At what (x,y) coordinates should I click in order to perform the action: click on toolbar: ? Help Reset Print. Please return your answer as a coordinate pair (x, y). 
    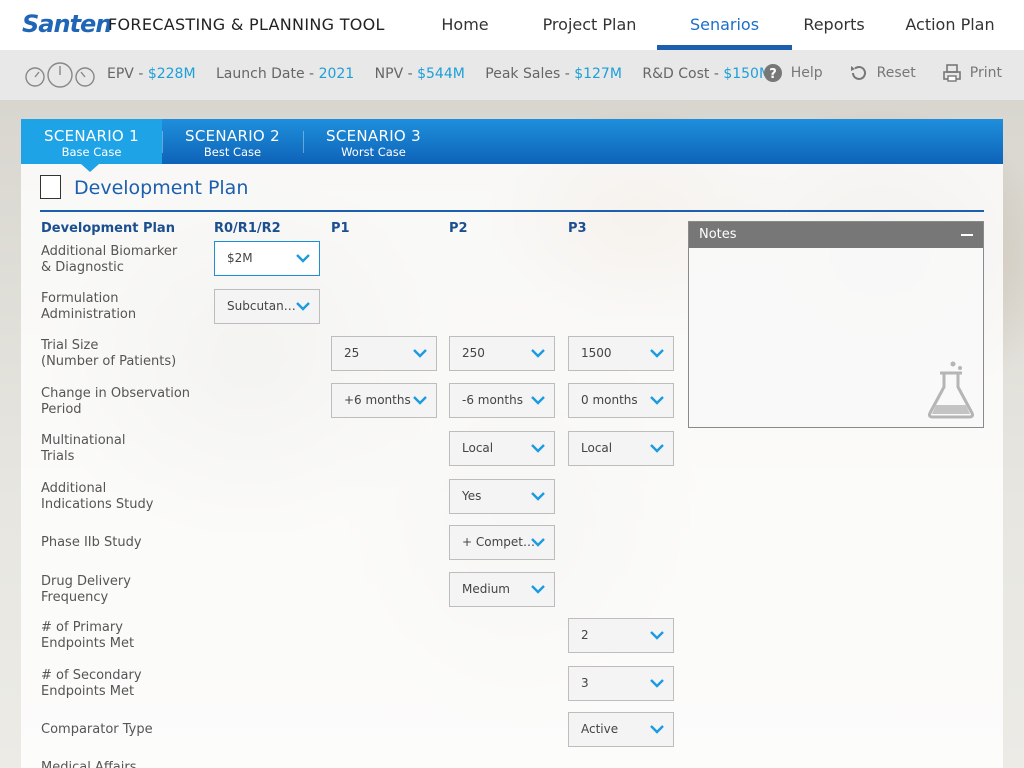
    Looking at the image, I should click on (882, 73).